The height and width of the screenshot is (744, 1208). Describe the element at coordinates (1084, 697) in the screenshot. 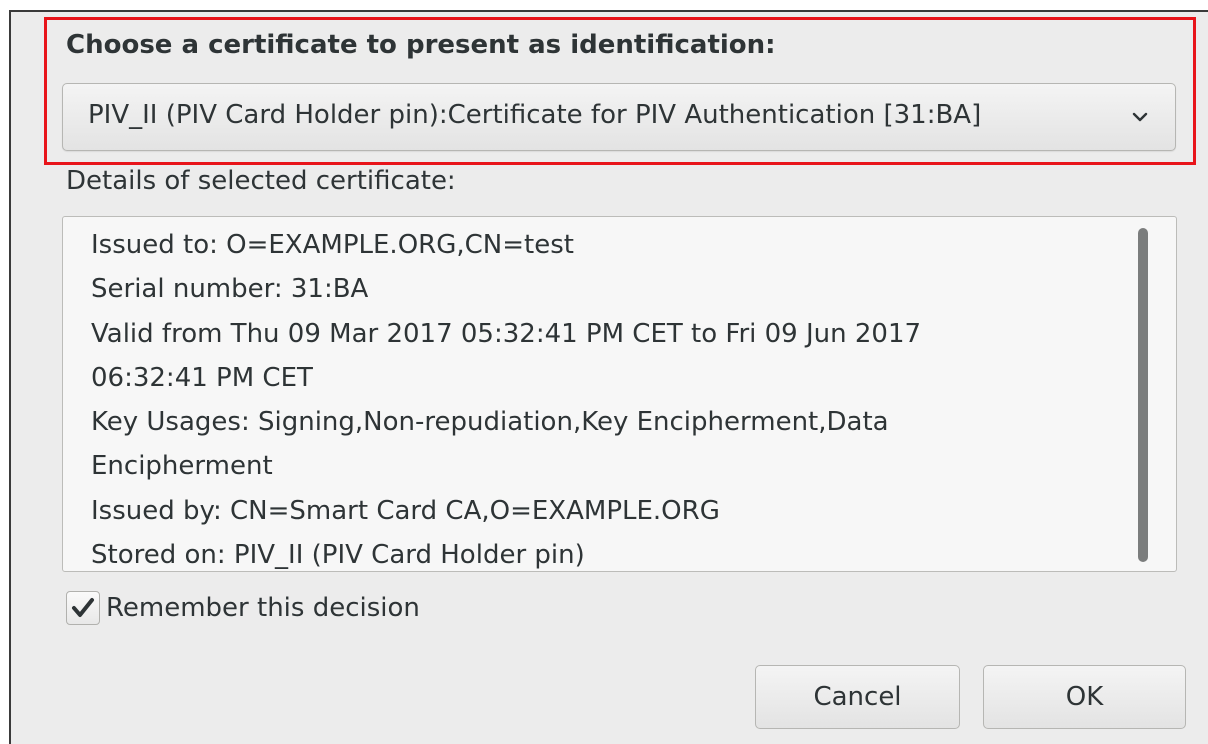

I see `ok-button: OK` at that location.